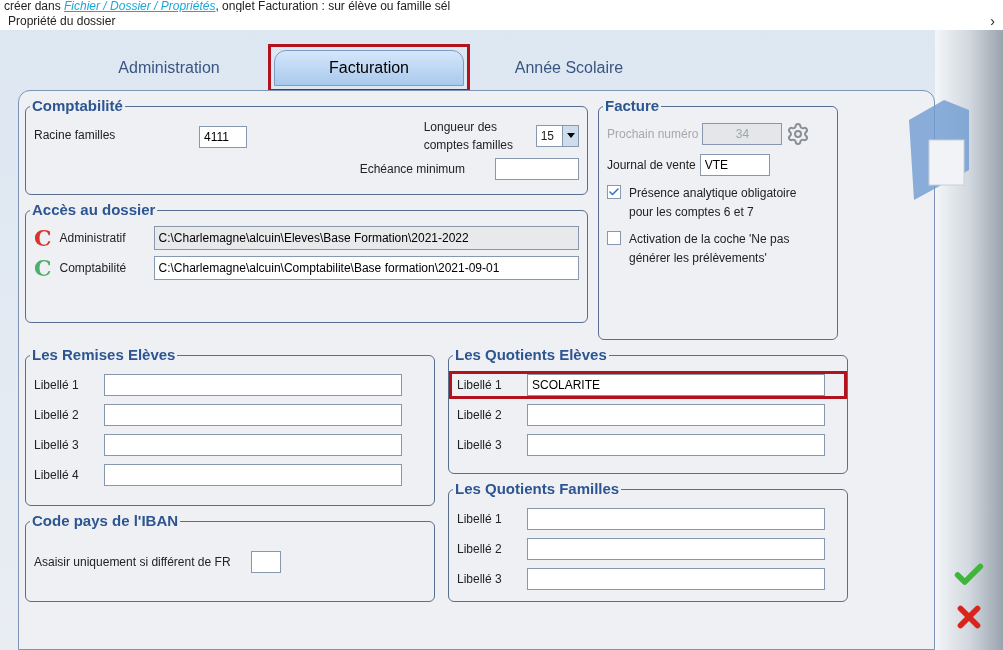 This screenshot has height=650, width=1003. I want to click on group-title: Les Quotients Elèves, so click(531, 355).